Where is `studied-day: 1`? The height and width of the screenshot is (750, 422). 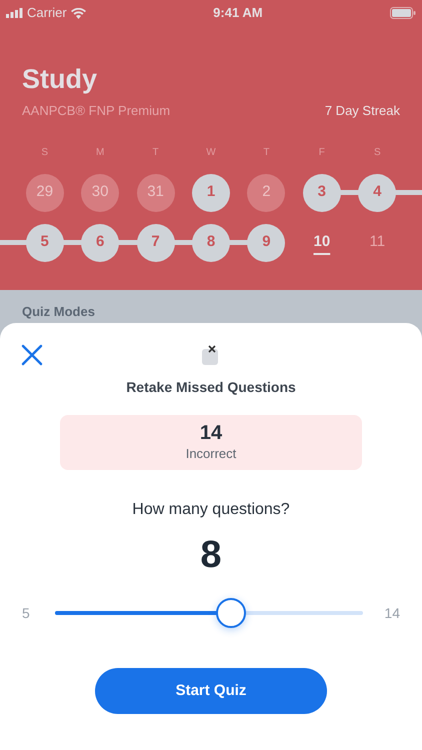 studied-day: 1 is located at coordinates (211, 193).